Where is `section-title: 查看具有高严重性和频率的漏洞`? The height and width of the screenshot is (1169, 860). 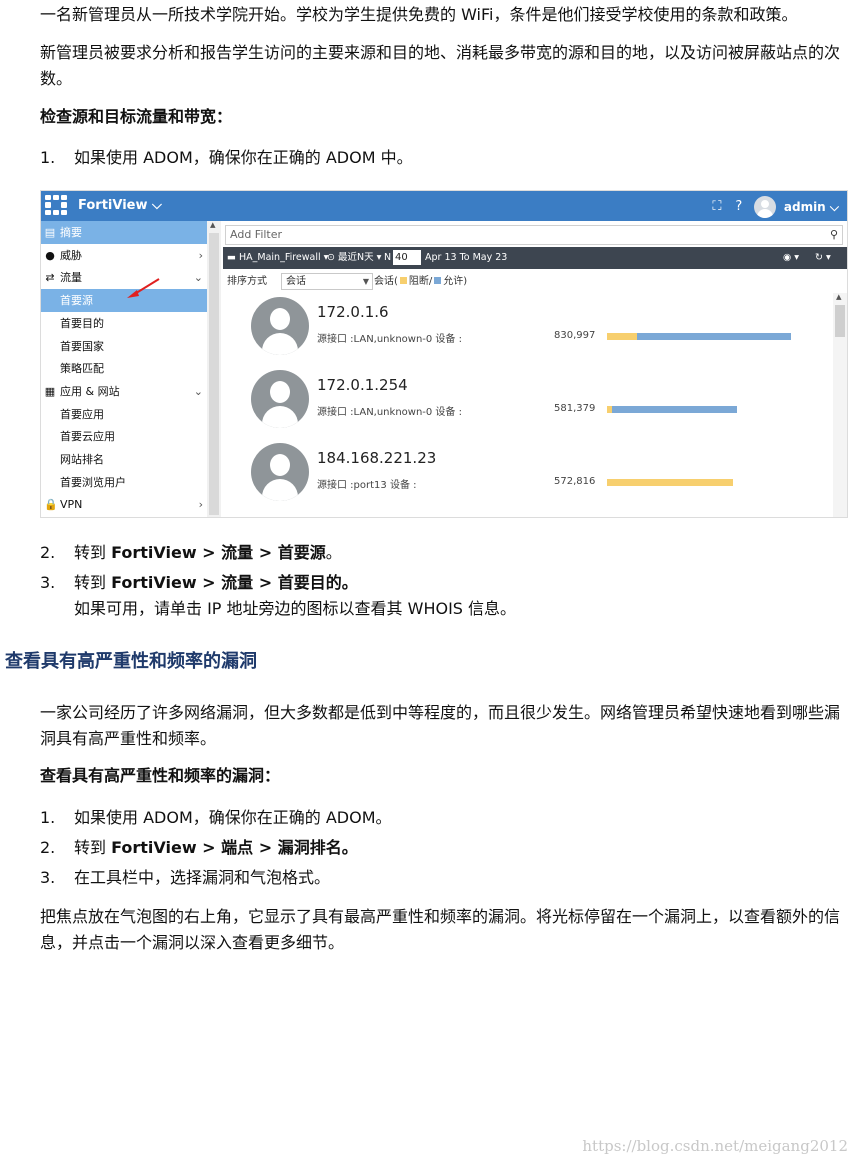 section-title: 查看具有高严重性和频率的漏洞 is located at coordinates (131, 661).